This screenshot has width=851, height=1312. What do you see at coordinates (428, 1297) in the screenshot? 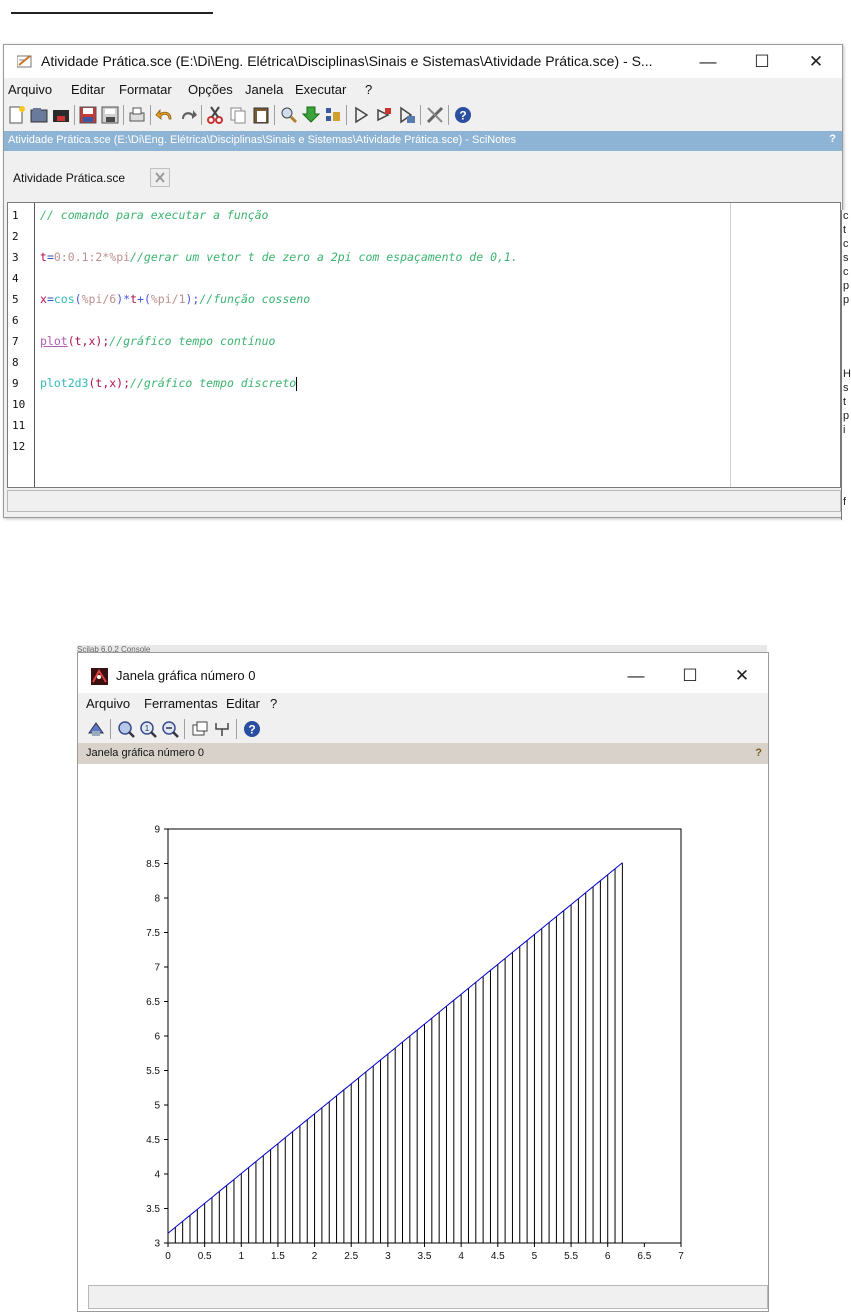
I see `graphics-statusbar` at bounding box center [428, 1297].